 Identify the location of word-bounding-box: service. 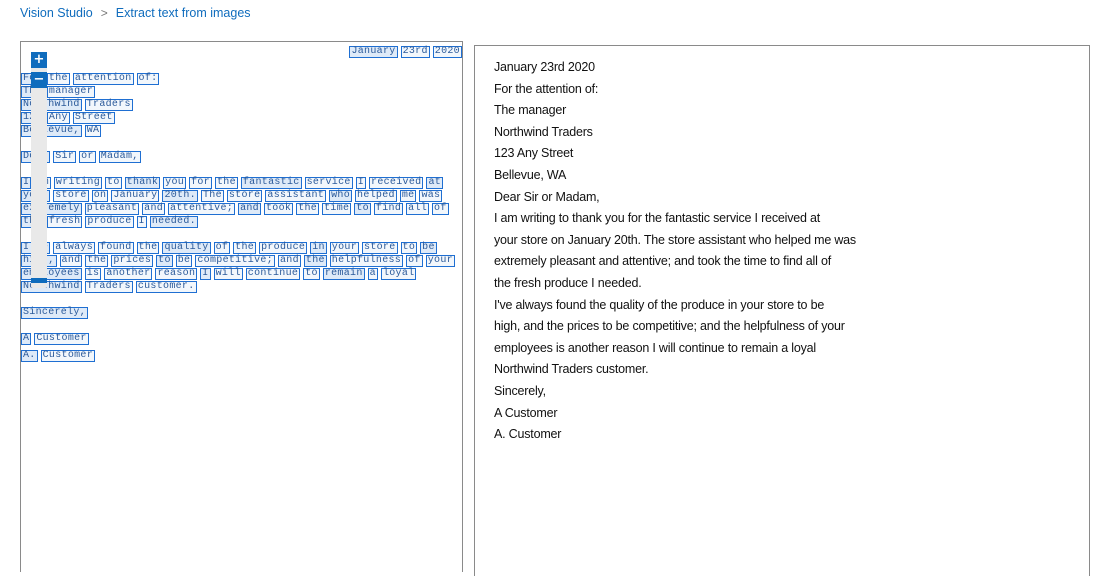
(328, 183).